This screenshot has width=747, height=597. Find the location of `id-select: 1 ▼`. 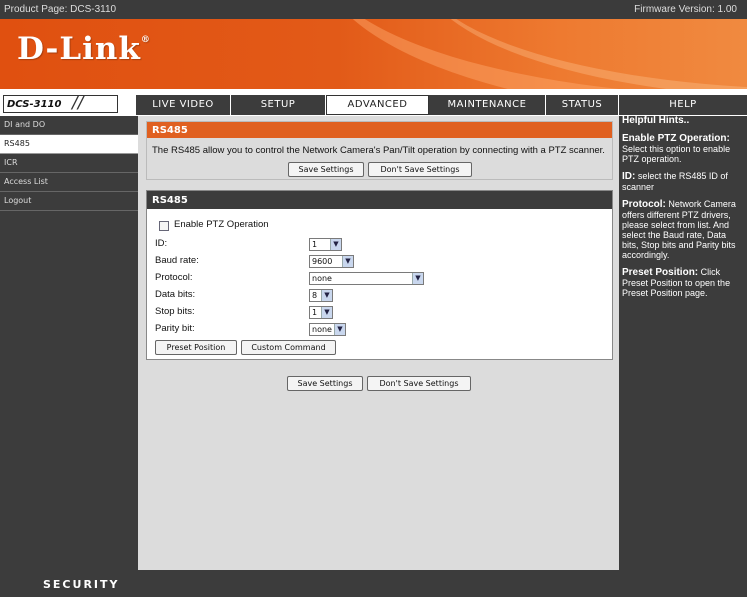

id-select: 1 ▼ is located at coordinates (325, 244).